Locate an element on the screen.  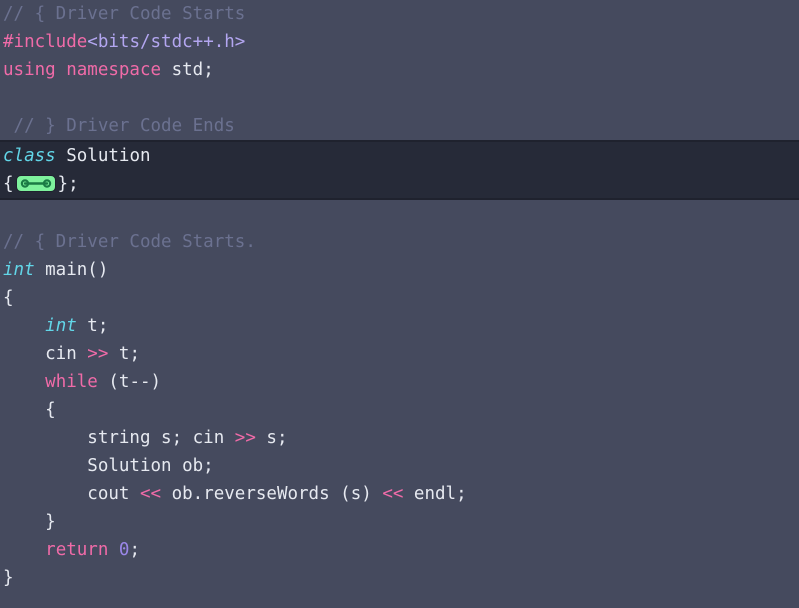
code-token-plain: s; is located at coordinates (271, 438).